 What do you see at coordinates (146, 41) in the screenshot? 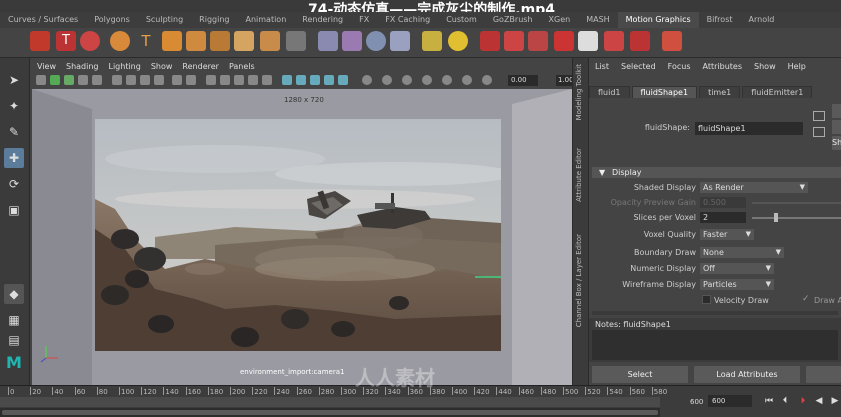
I see `type-icon: T` at bounding box center [146, 41].